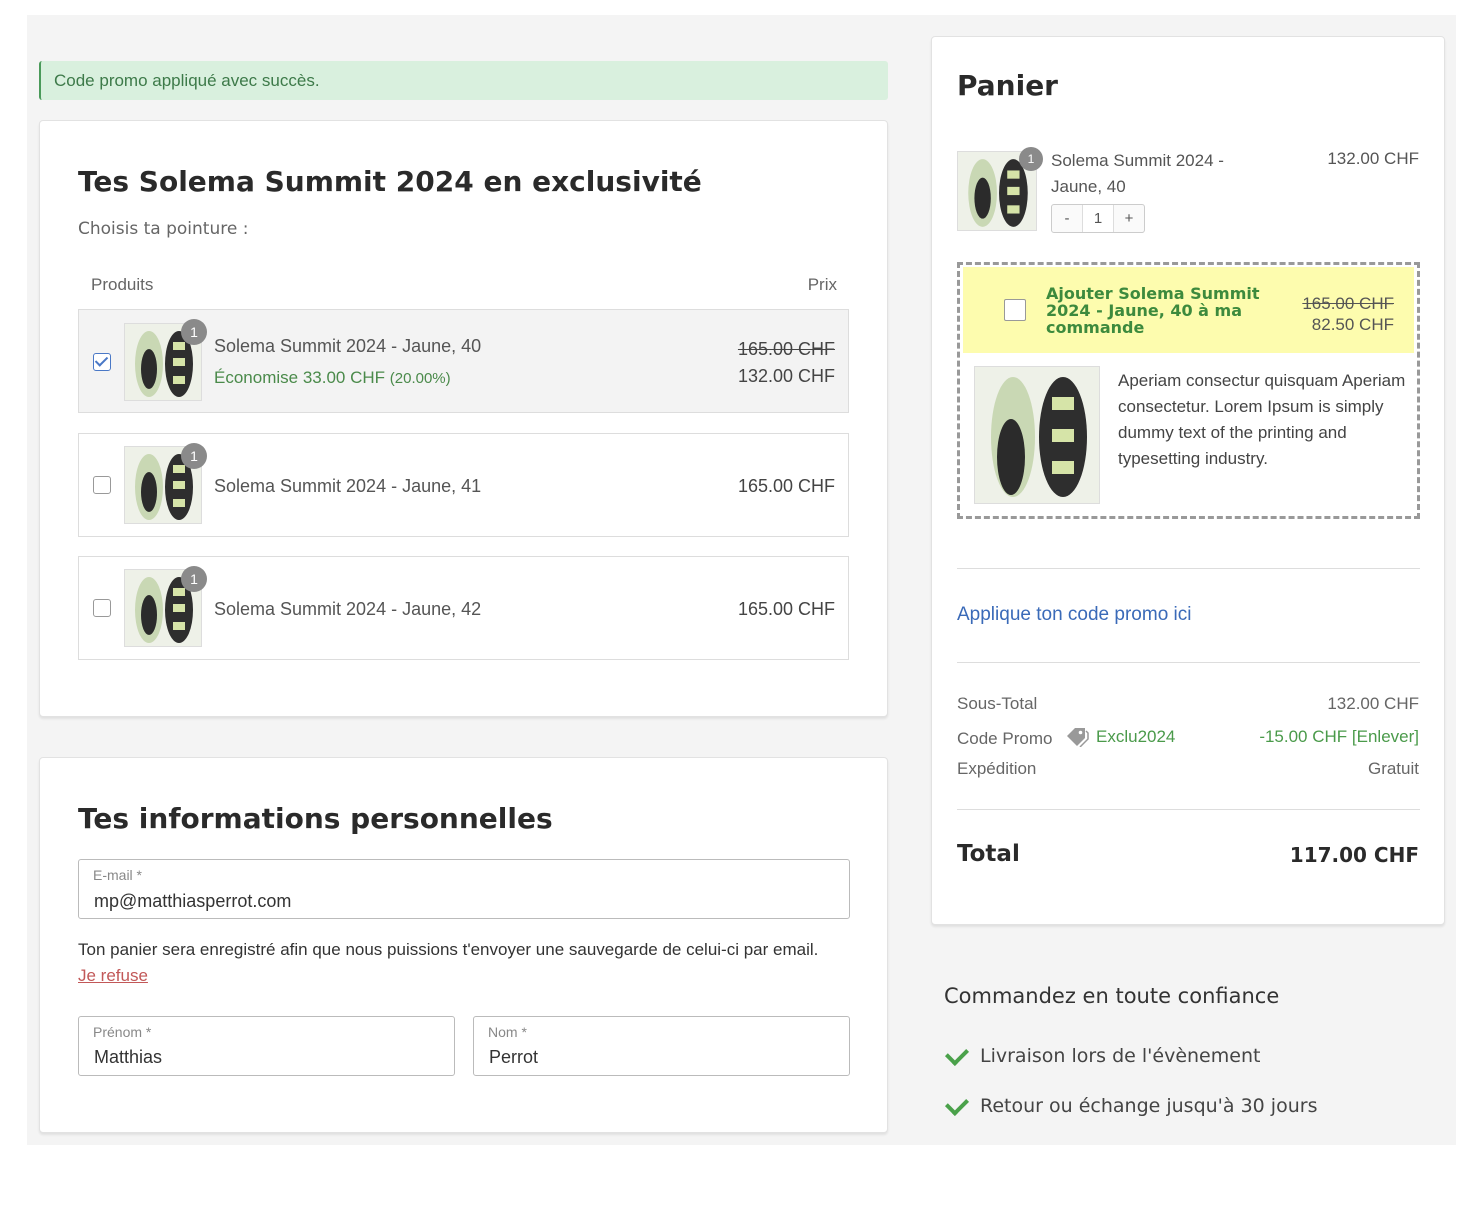 The height and width of the screenshot is (1215, 1480). What do you see at coordinates (122, 284) in the screenshot?
I see `col-header-products: Produits` at bounding box center [122, 284].